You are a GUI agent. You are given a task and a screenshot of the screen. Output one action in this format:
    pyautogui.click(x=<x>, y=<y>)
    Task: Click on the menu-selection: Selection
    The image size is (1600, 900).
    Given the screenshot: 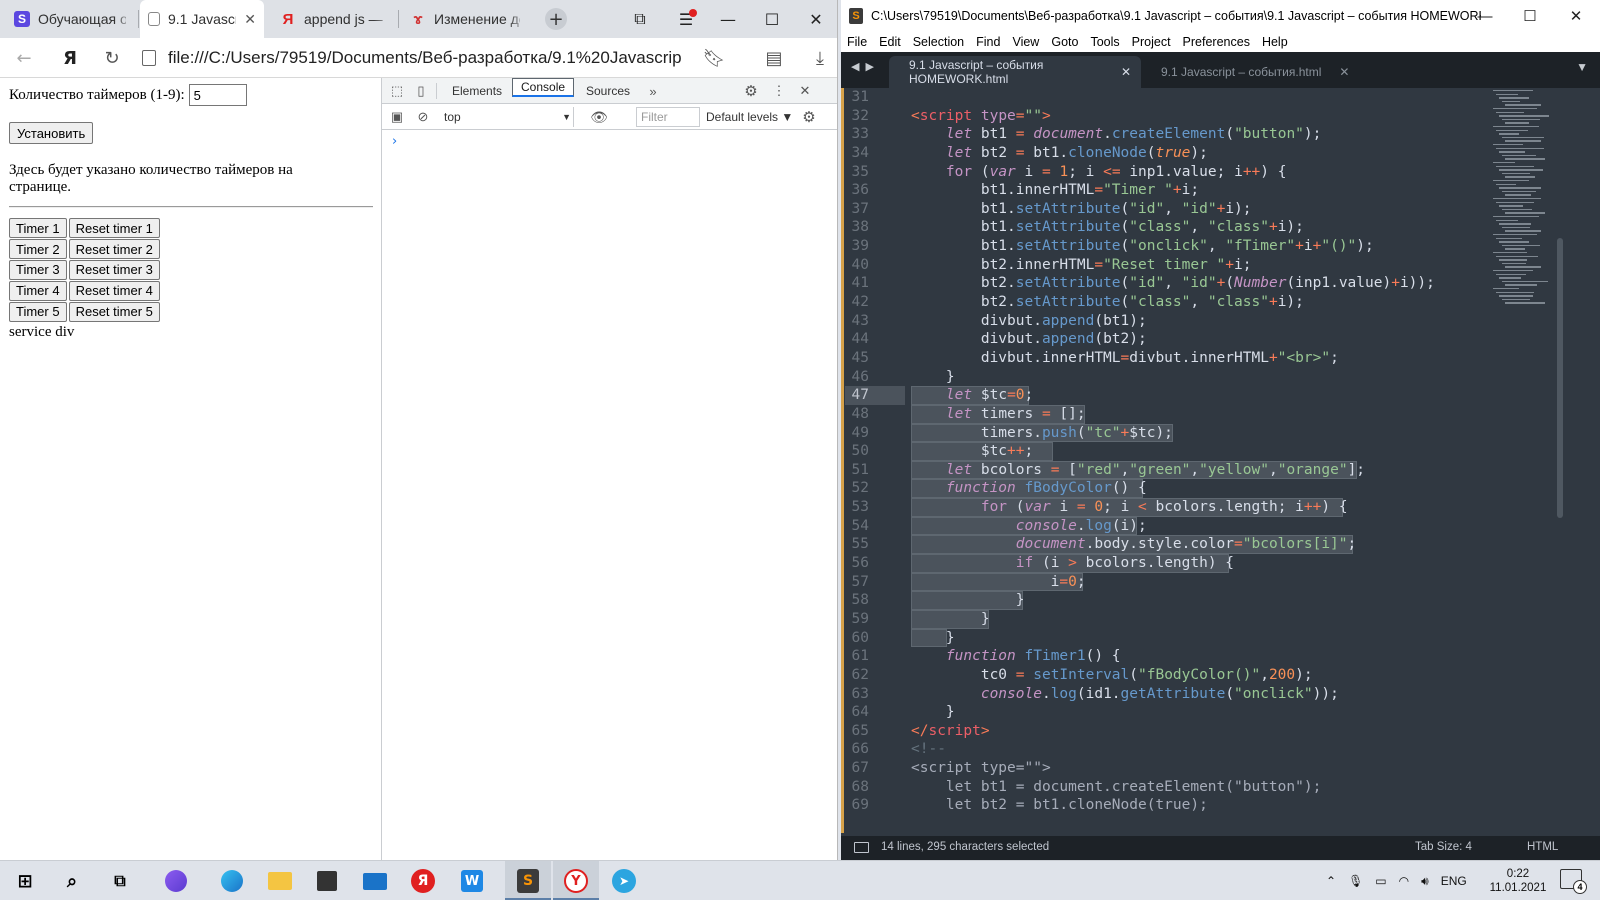 What is the action you would take?
    pyautogui.click(x=938, y=42)
    